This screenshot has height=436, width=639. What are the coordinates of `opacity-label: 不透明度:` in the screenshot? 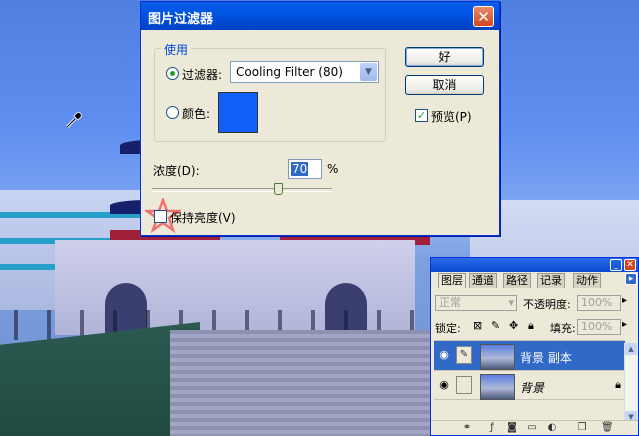 It's located at (547, 304).